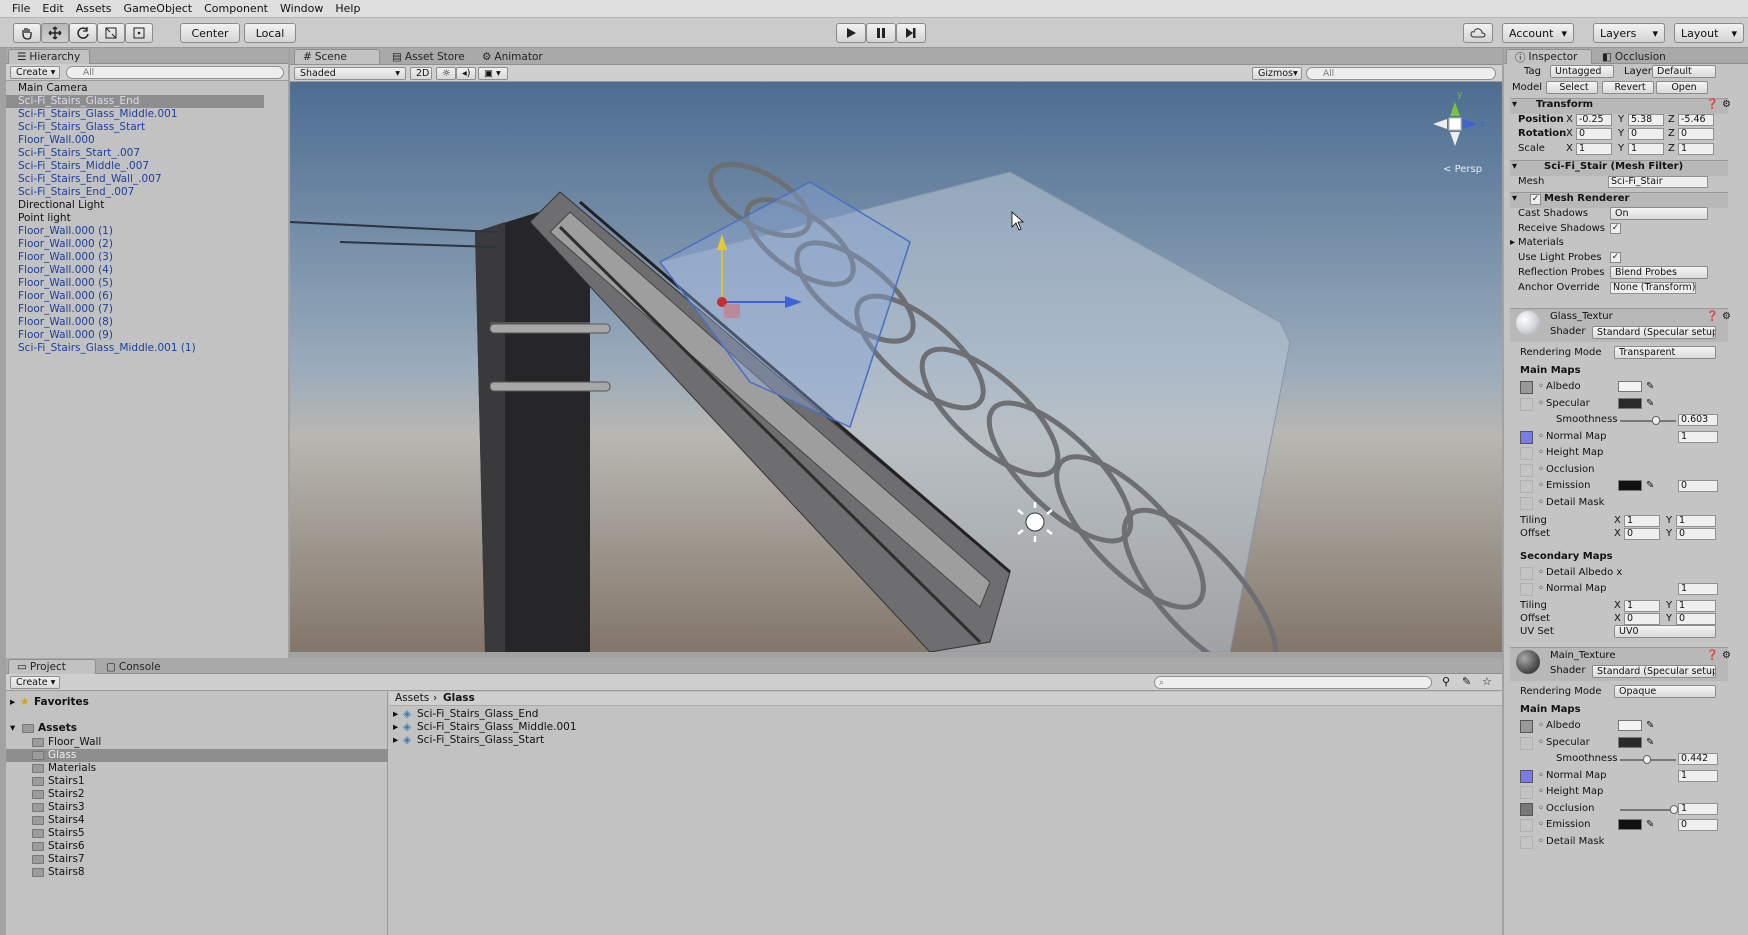  Describe the element at coordinates (493, 73) in the screenshot. I see `scene-effects-dropdown: ▣ ▾` at that location.